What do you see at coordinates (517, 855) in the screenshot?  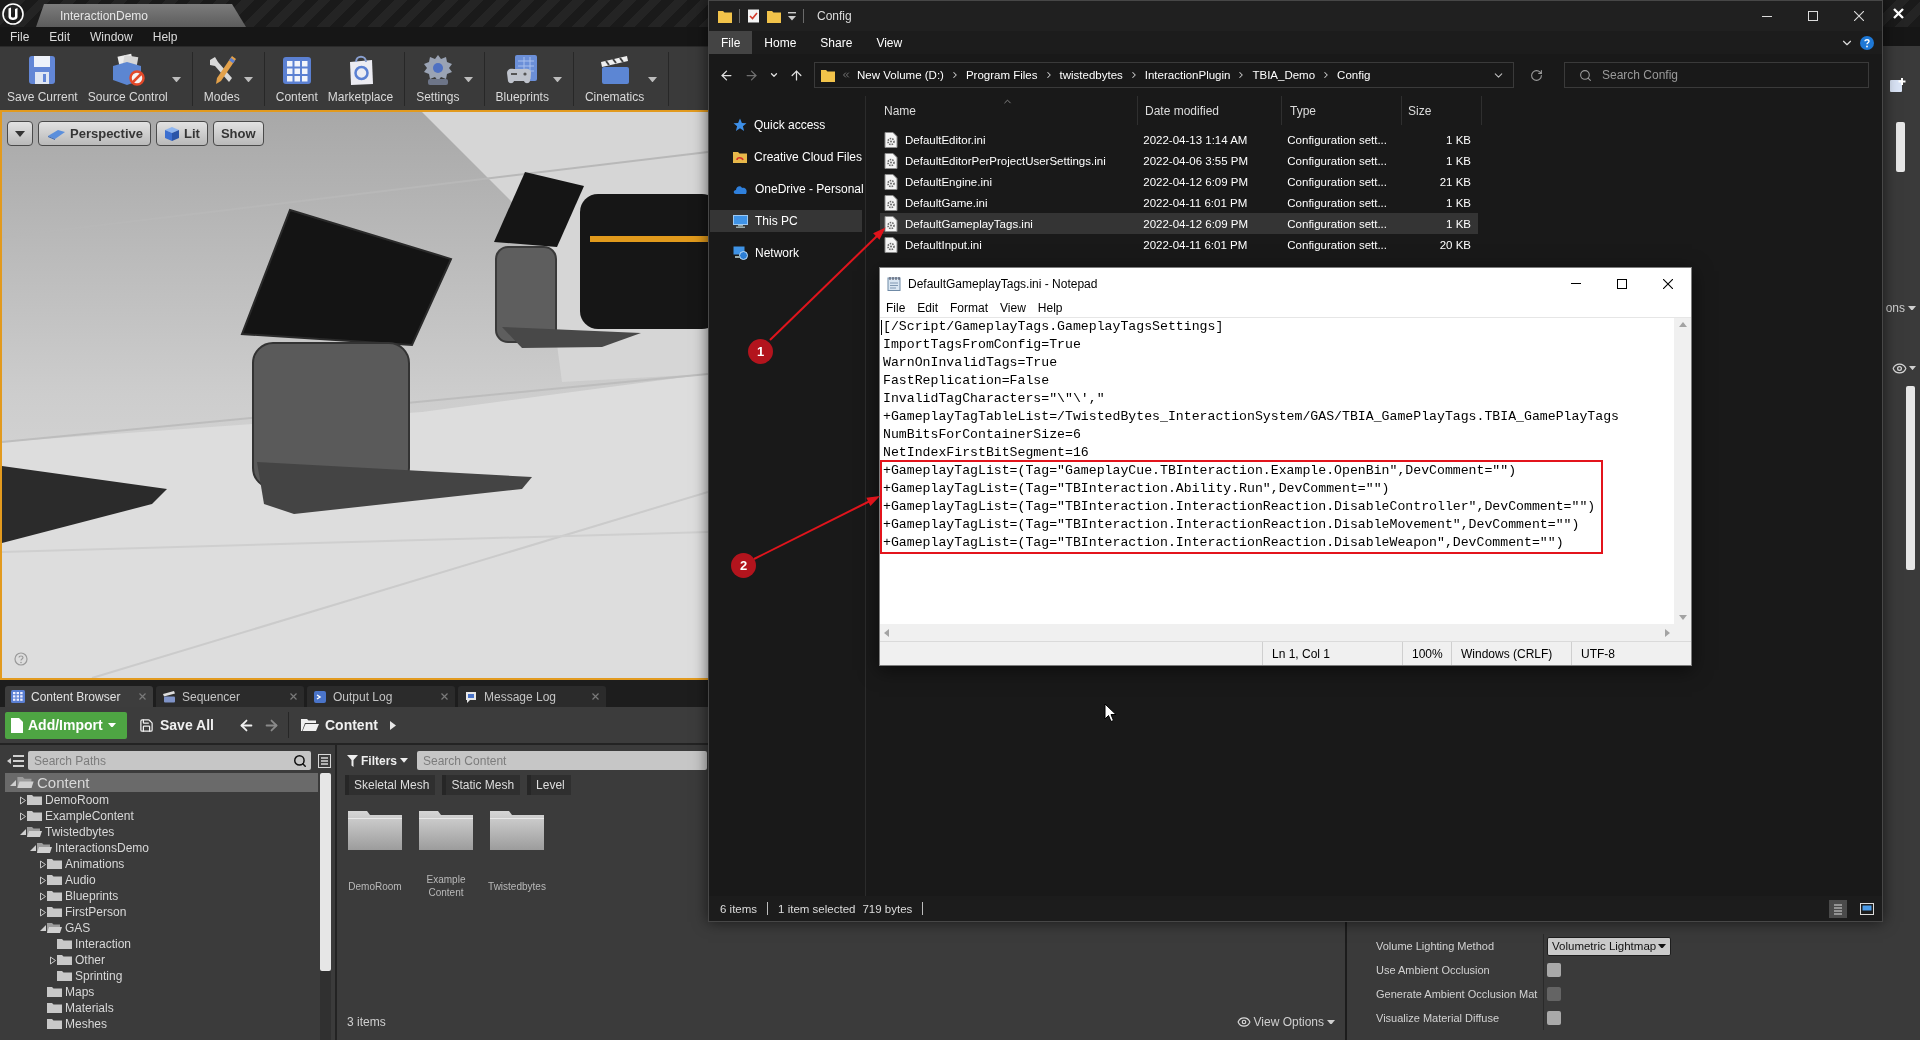 I see `folder-tile: Twistedbytes` at bounding box center [517, 855].